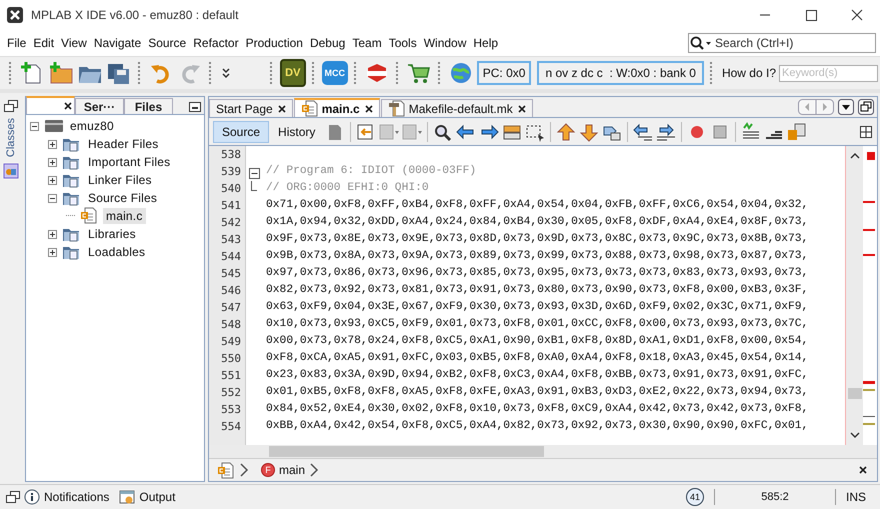  Describe the element at coordinates (537, 341) in the screenshot. I see `code-line: 0x00,0x73,0x78,0x24,0xF8,0xC5,0xA1,0x90,0xB1,0xF8,0x8D,0xA1,0xD1,0xF8,0x00,0x54,` at that location.